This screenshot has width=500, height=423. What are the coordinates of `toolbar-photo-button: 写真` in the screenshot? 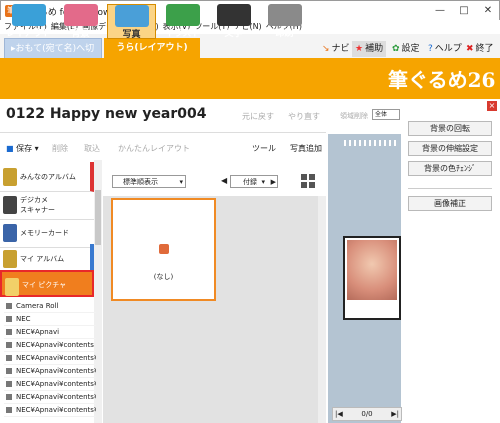 It's located at (131, 22).